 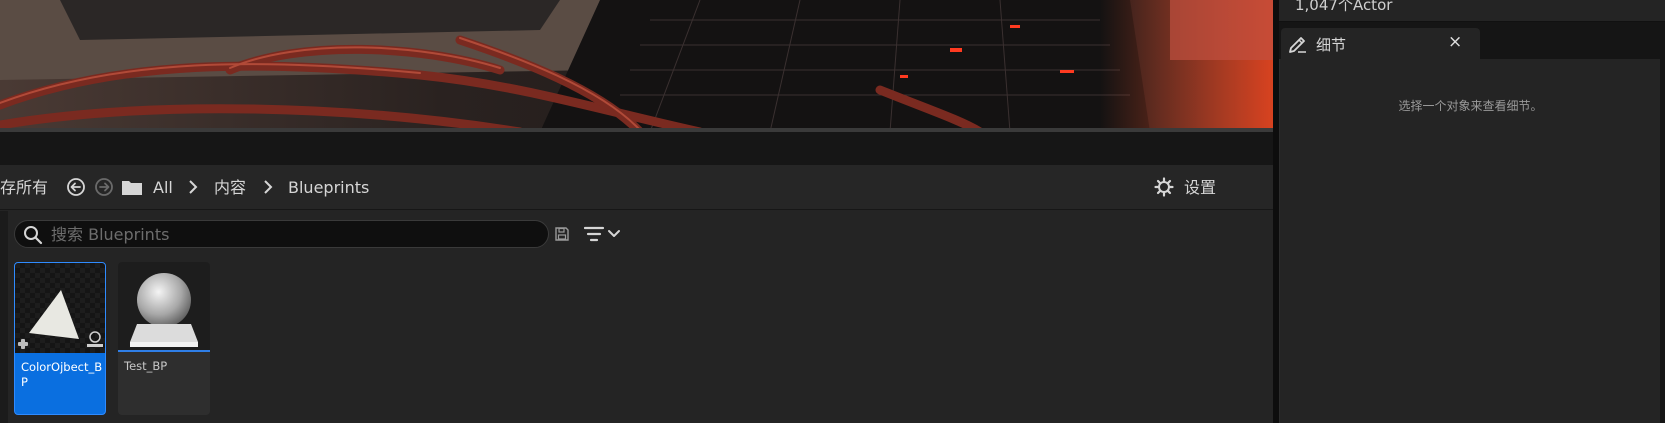 I want to click on content-browser-toolbar: 存所有 All 内容 Blueprints 设置, so click(x=636, y=187).